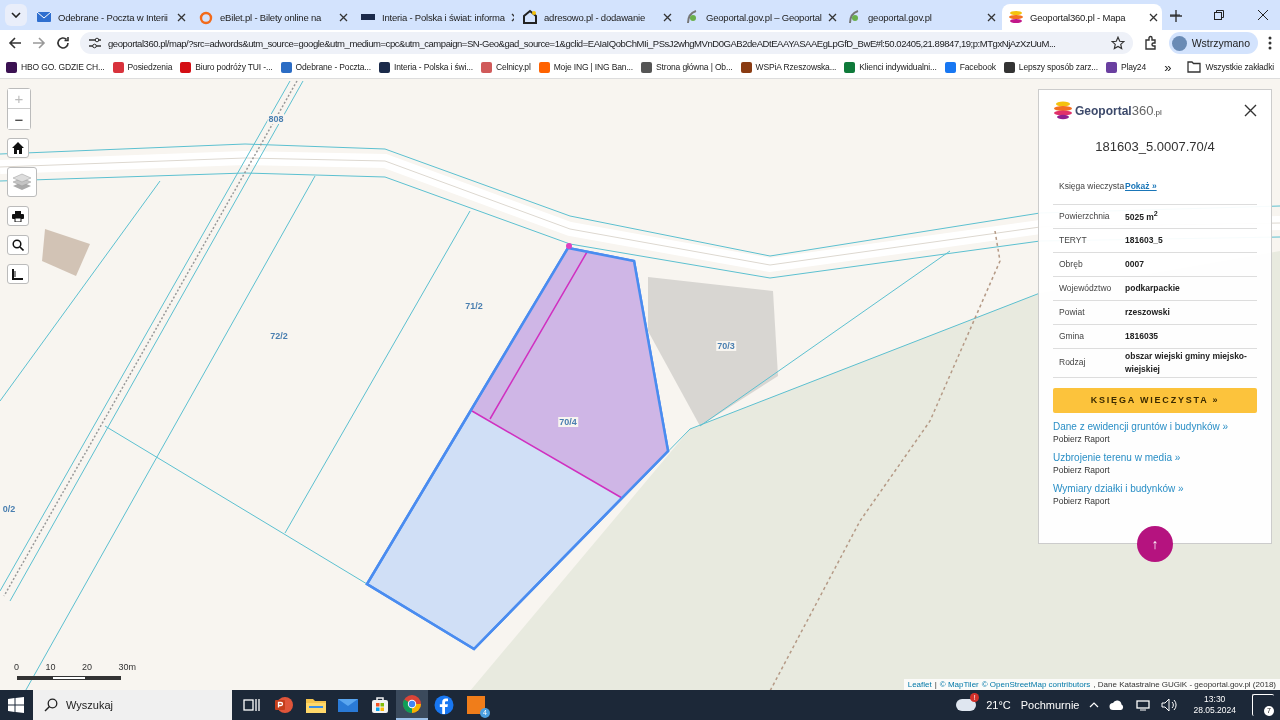 The width and height of the screenshot is (1280, 720). What do you see at coordinates (1213, 43) in the screenshot?
I see `profile-button: Wstrzymano` at bounding box center [1213, 43].